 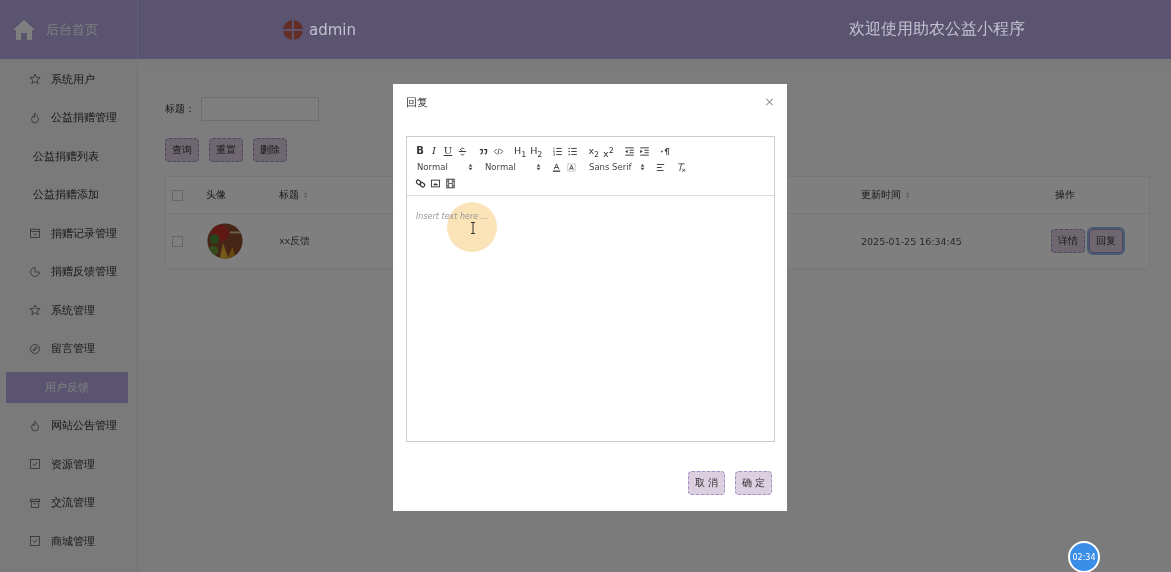 I want to click on paragraph-direction-icon, so click(x=665, y=151).